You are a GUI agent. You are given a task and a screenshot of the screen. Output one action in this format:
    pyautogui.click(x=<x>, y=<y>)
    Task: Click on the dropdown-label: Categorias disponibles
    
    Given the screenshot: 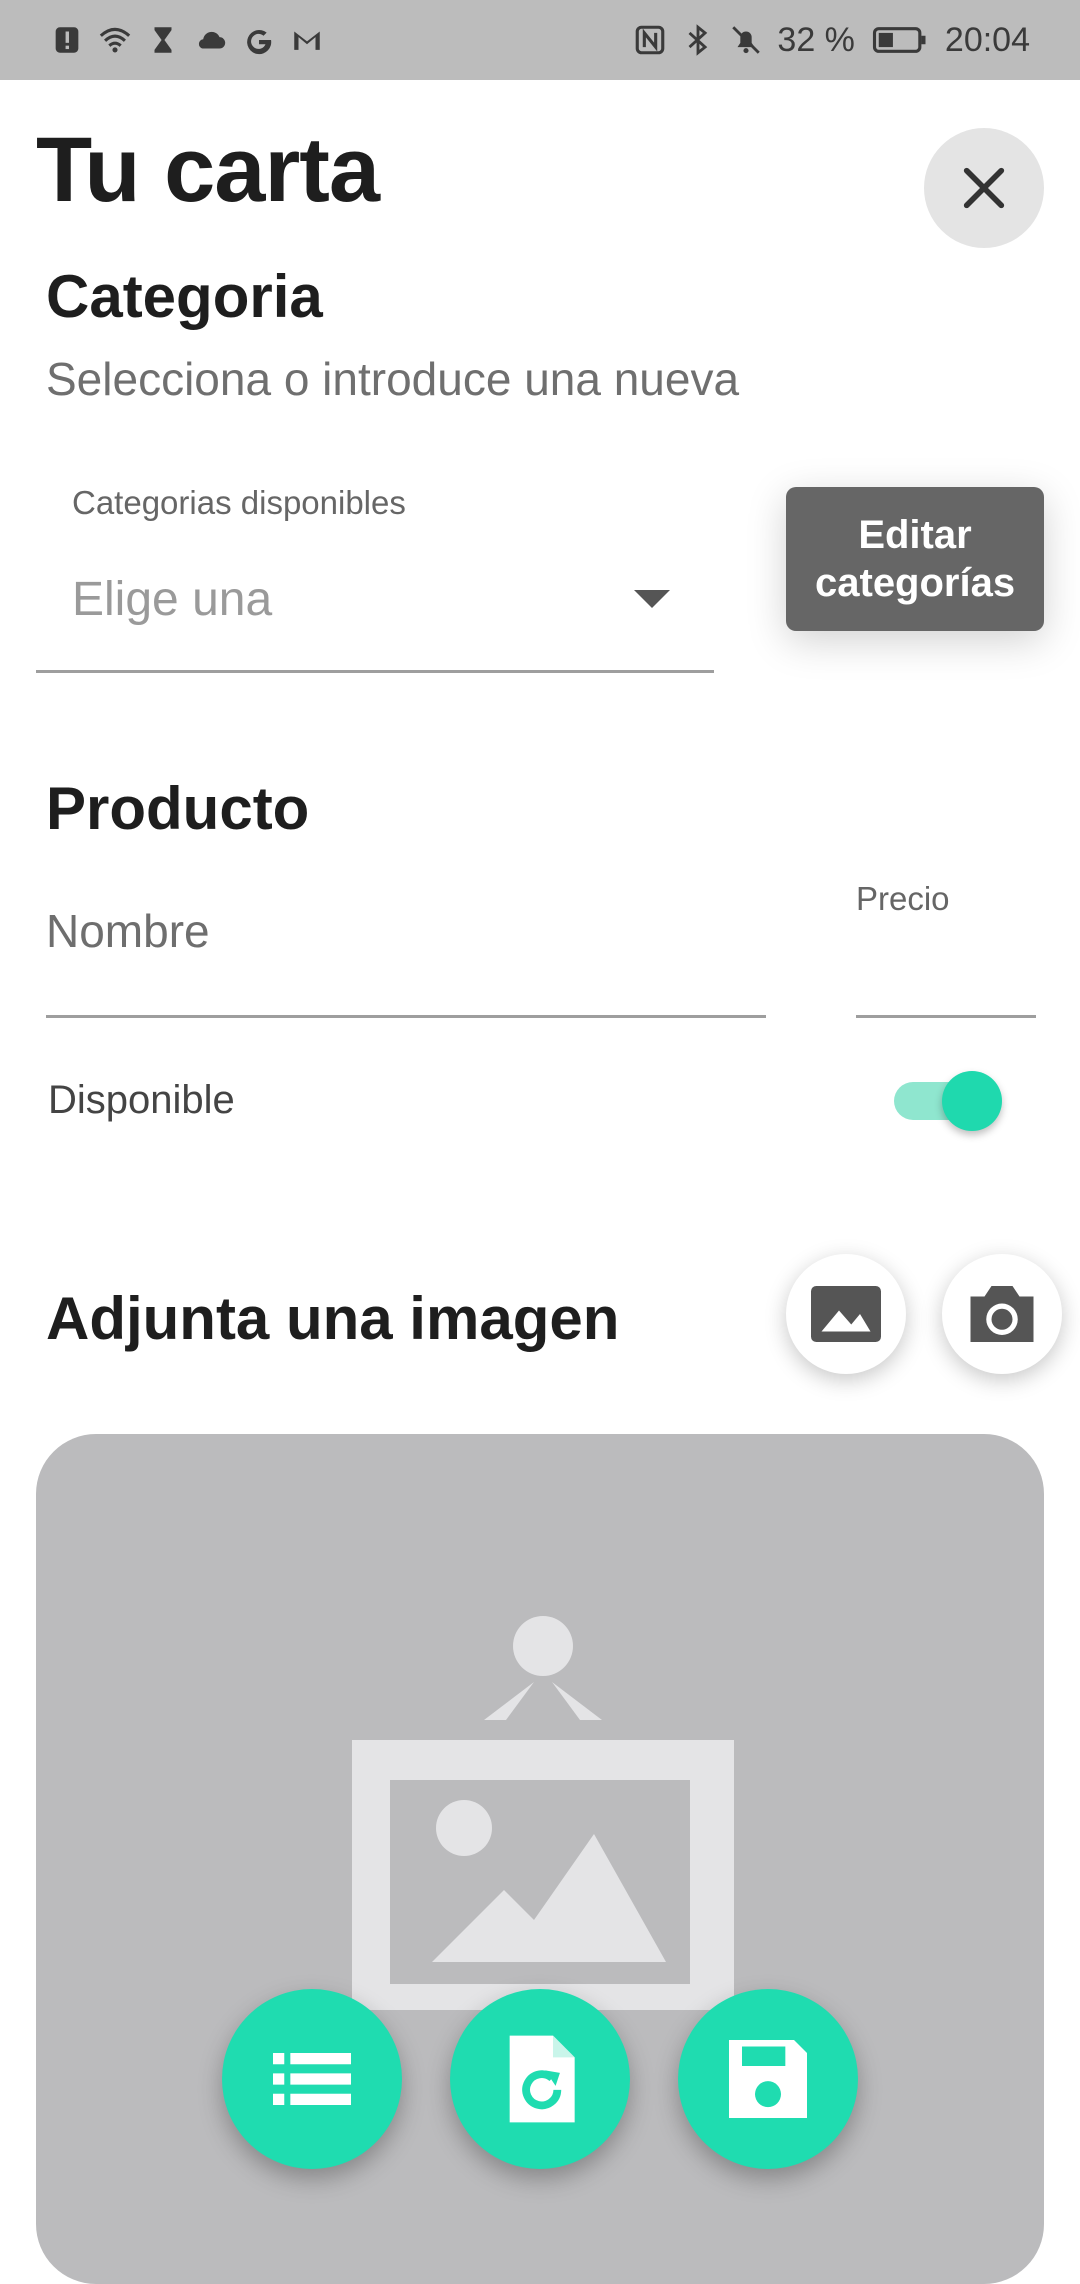 What is the action you would take?
    pyautogui.click(x=239, y=502)
    